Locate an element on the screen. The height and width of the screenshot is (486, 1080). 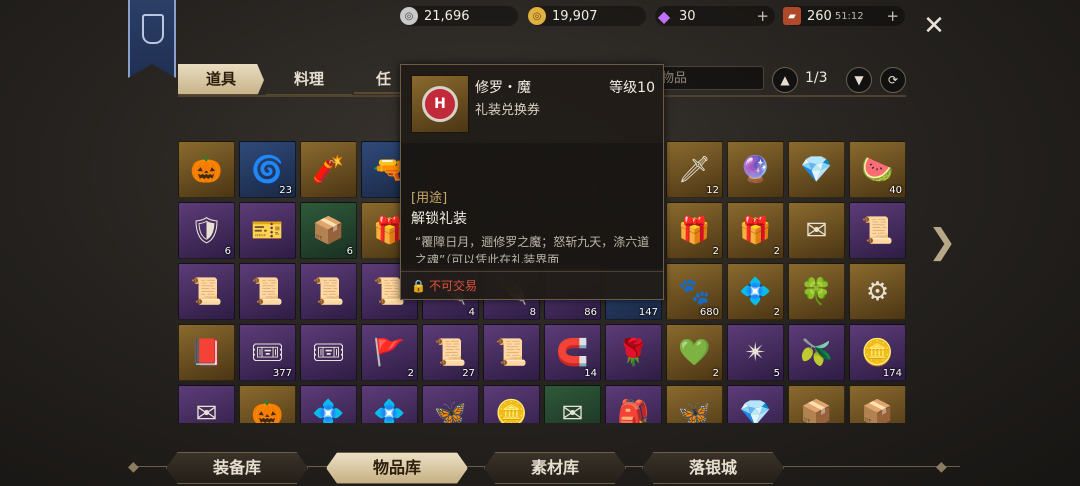
tooltip-description: “覆障日月，逦修罗之魔；怒斩九天，涤六道之魂”（可以凭此在礼装界面 is located at coordinates (532, 249).